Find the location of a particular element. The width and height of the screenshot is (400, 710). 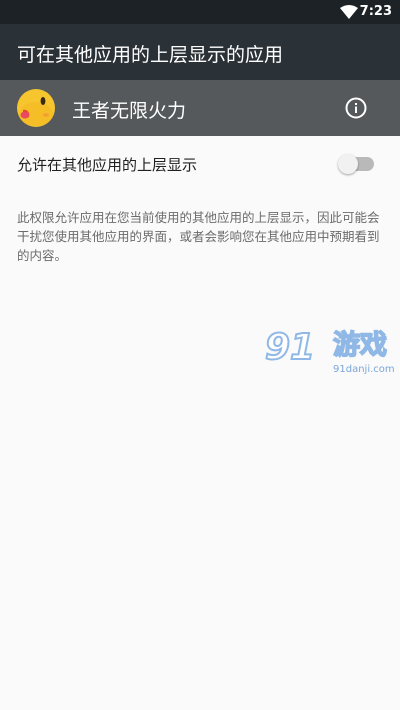

overlay-permission-row: 允许在其他应用的上层显示 is located at coordinates (200, 164).